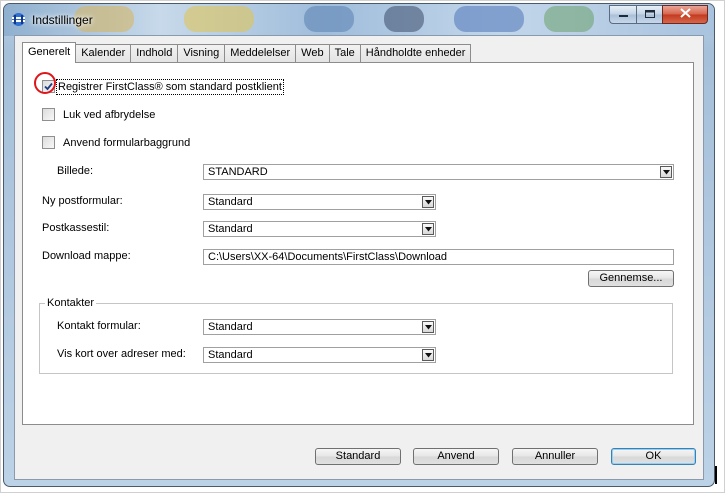  I want to click on ok-button: OK, so click(653, 456).